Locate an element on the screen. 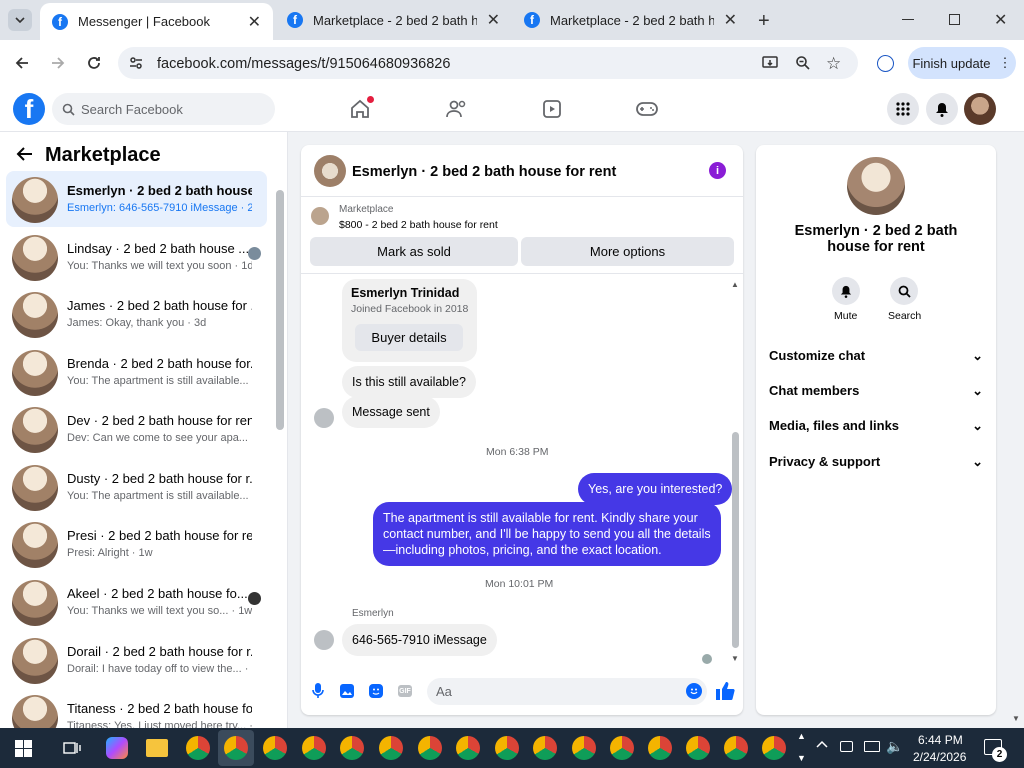 The width and height of the screenshot is (1024, 768). network-icon is located at coordinates (872, 746).